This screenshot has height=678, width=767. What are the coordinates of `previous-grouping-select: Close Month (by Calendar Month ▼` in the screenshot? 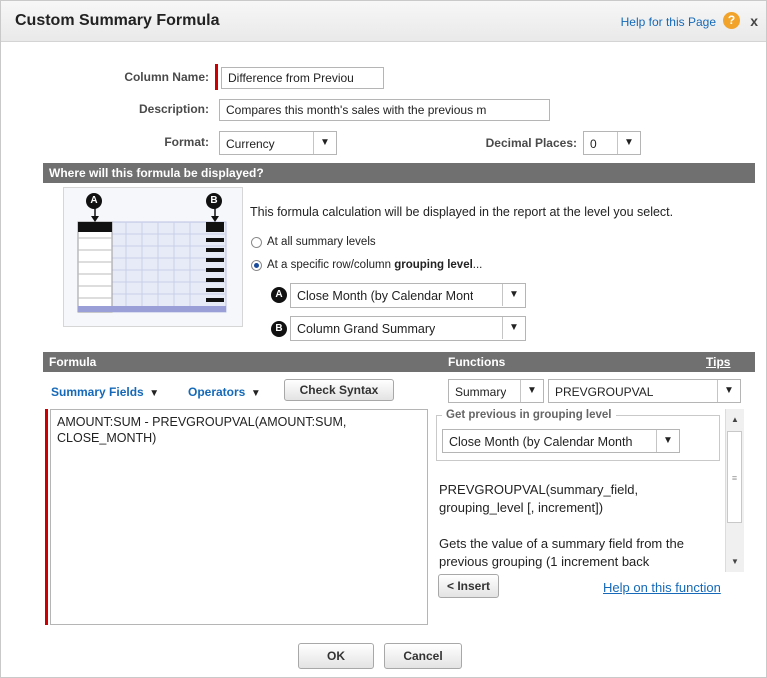 It's located at (561, 441).